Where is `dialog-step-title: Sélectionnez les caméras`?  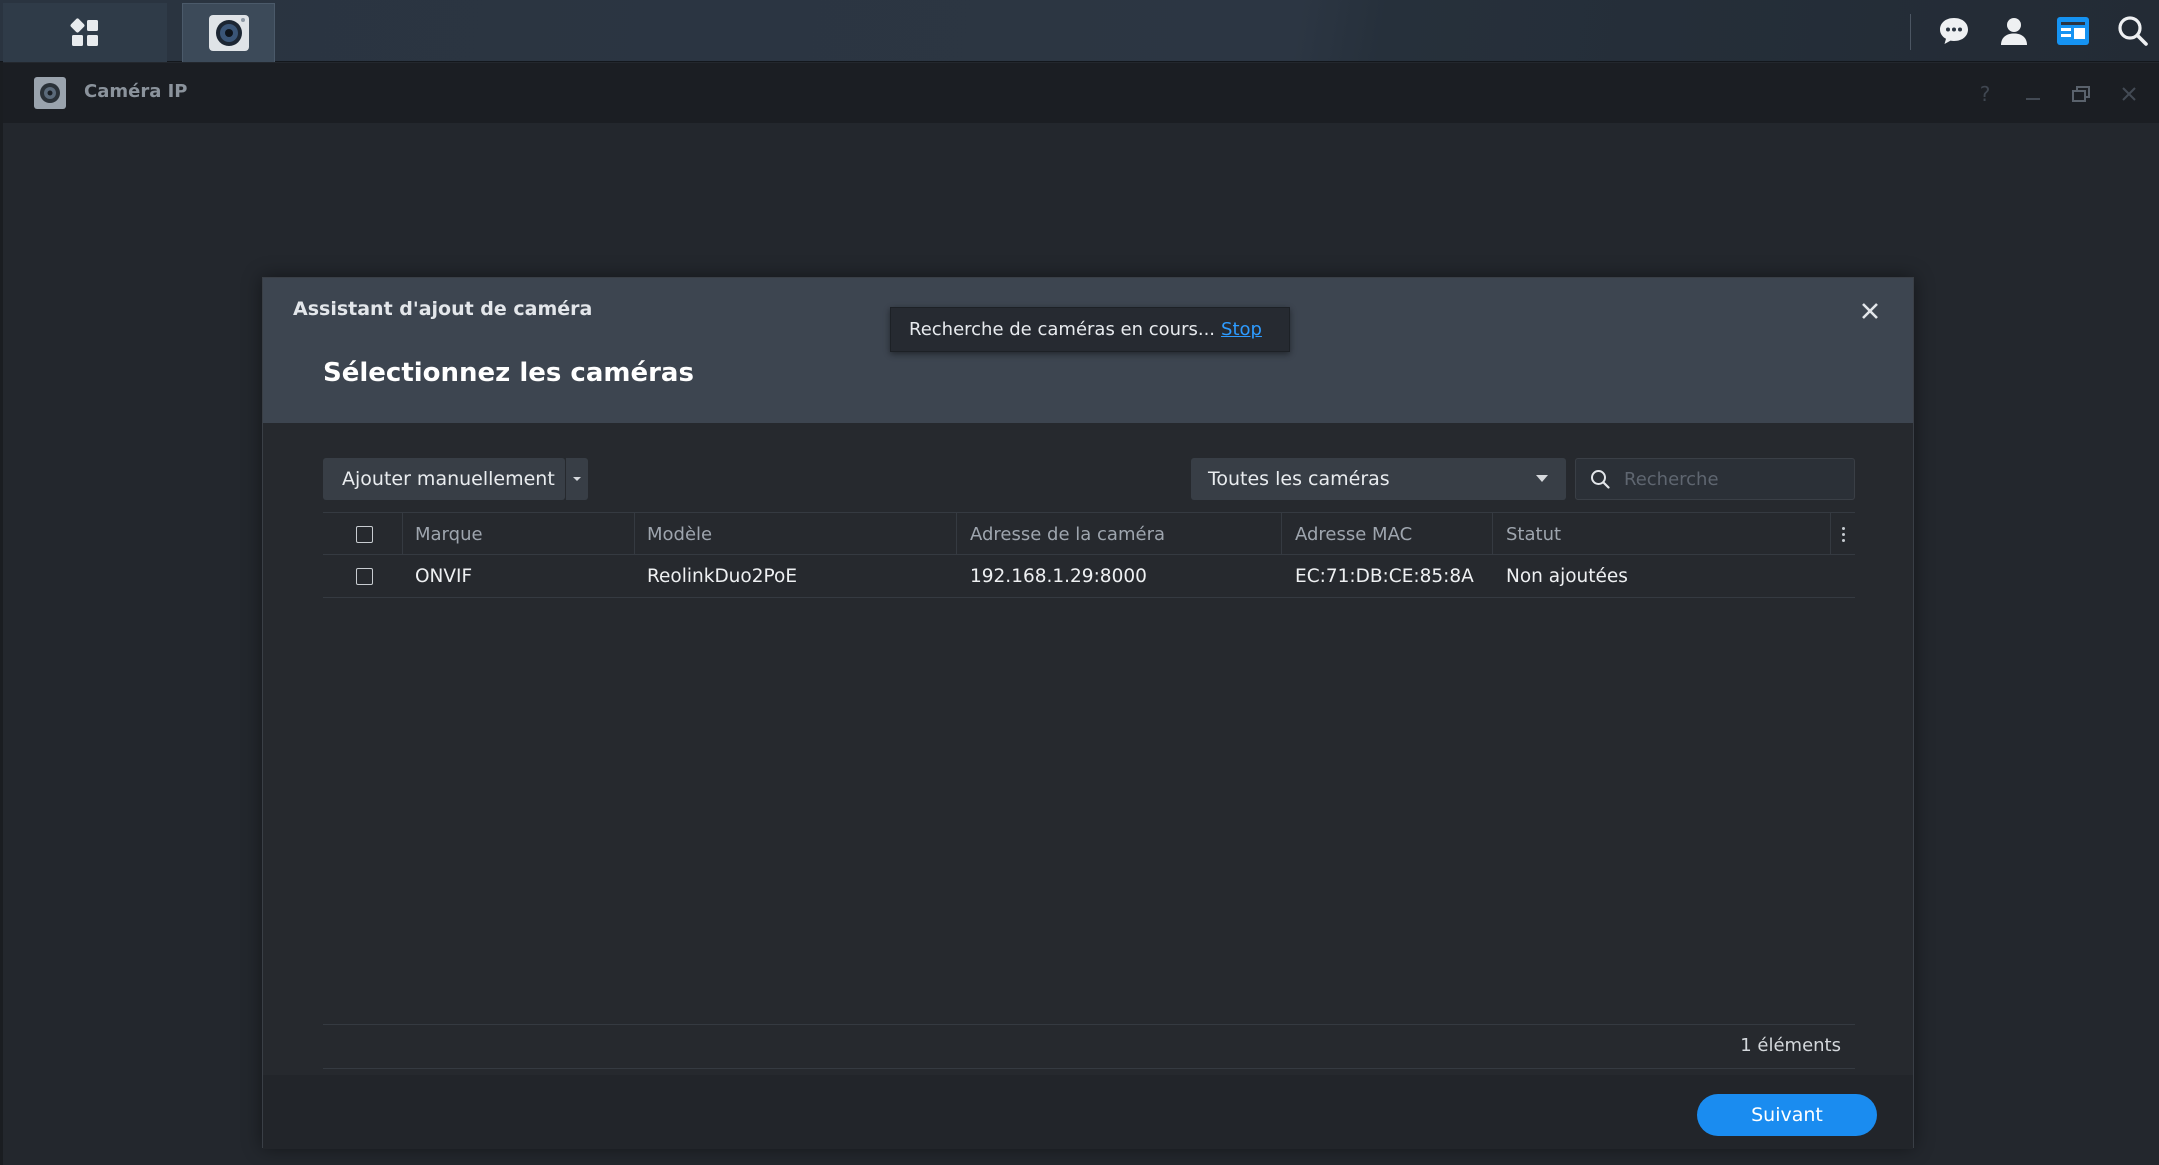 dialog-step-title: Sélectionnez les caméras is located at coordinates (508, 373).